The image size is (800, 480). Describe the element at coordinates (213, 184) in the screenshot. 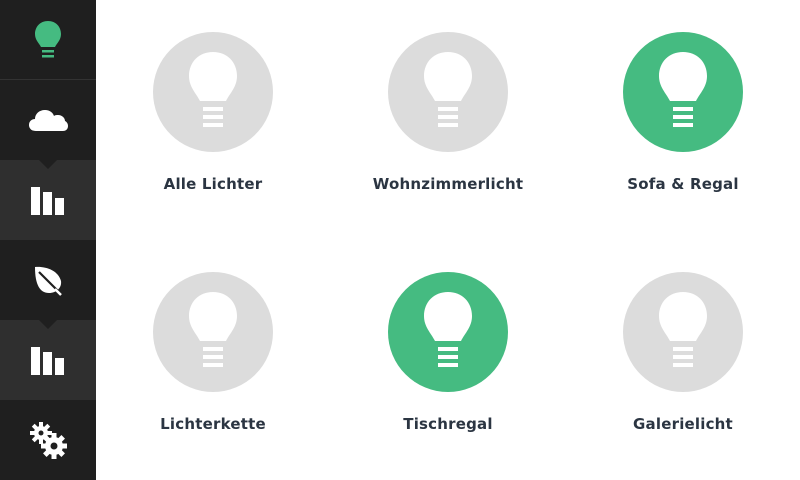

I see `light-label: Alle Lichter` at that location.